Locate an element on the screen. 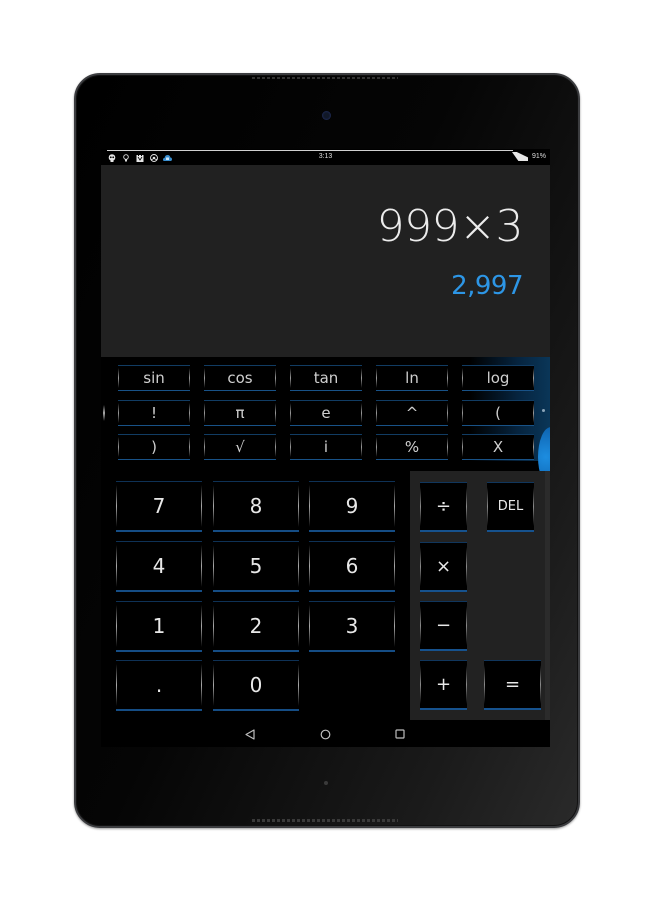  status-bar: 3:13 91% is located at coordinates (325, 157).